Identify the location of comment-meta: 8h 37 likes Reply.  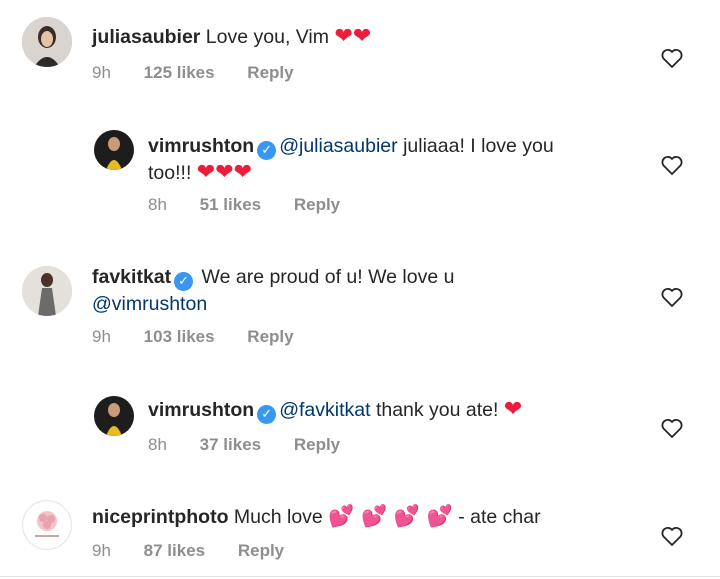
(244, 445).